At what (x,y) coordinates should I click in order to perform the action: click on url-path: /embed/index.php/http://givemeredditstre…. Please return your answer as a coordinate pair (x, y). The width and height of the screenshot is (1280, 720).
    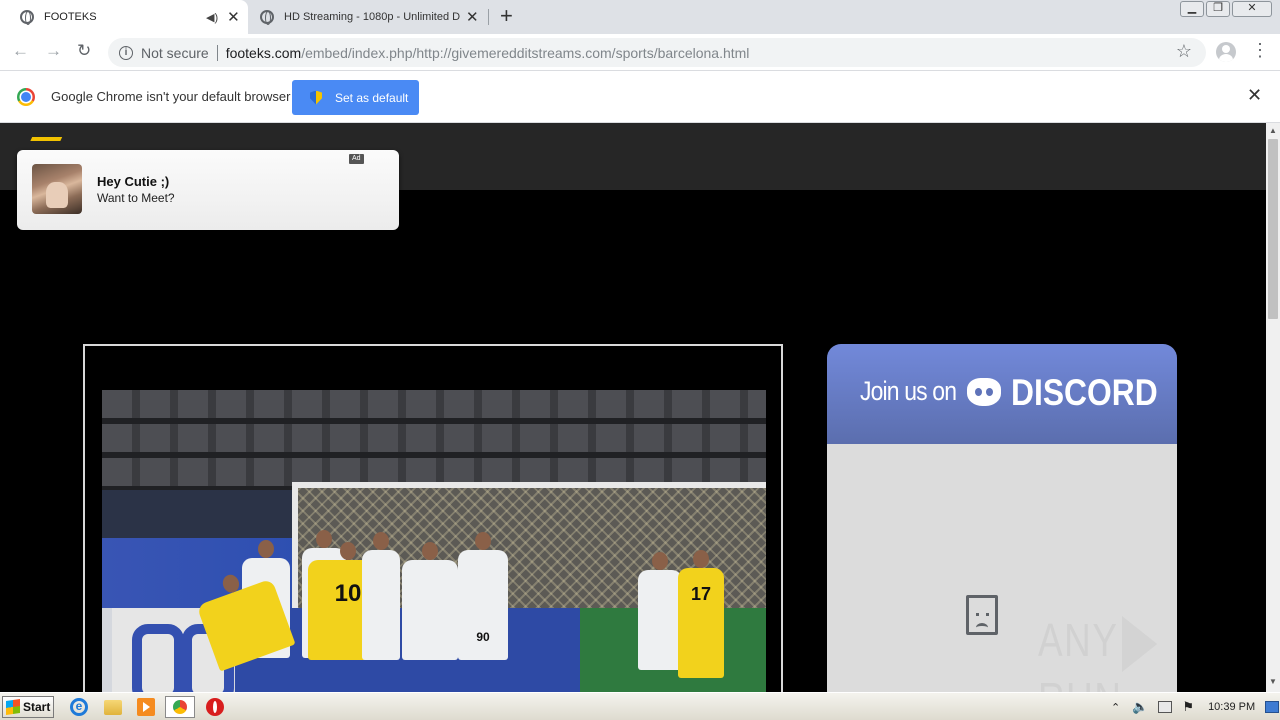
    Looking at the image, I should click on (525, 52).